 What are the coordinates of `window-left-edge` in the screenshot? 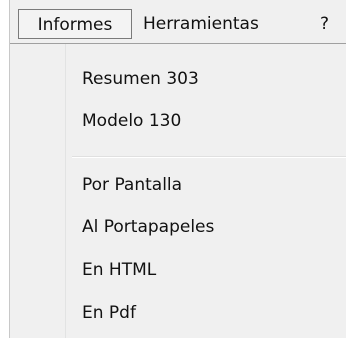 It's located at (5, 169).